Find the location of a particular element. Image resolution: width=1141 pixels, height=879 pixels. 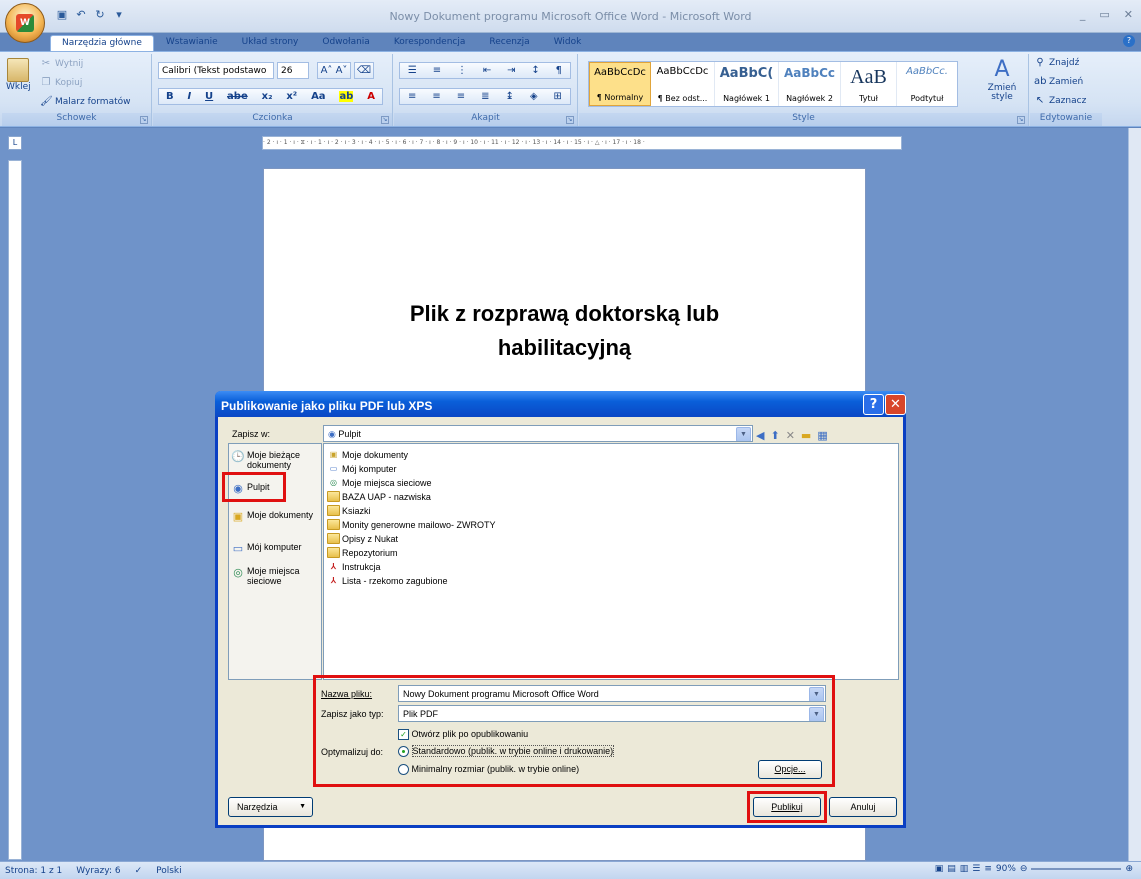

list-toolbar: ☰ ≡ ⋮ ⇤ ⇥ ↕ ¶ is located at coordinates (485, 70).